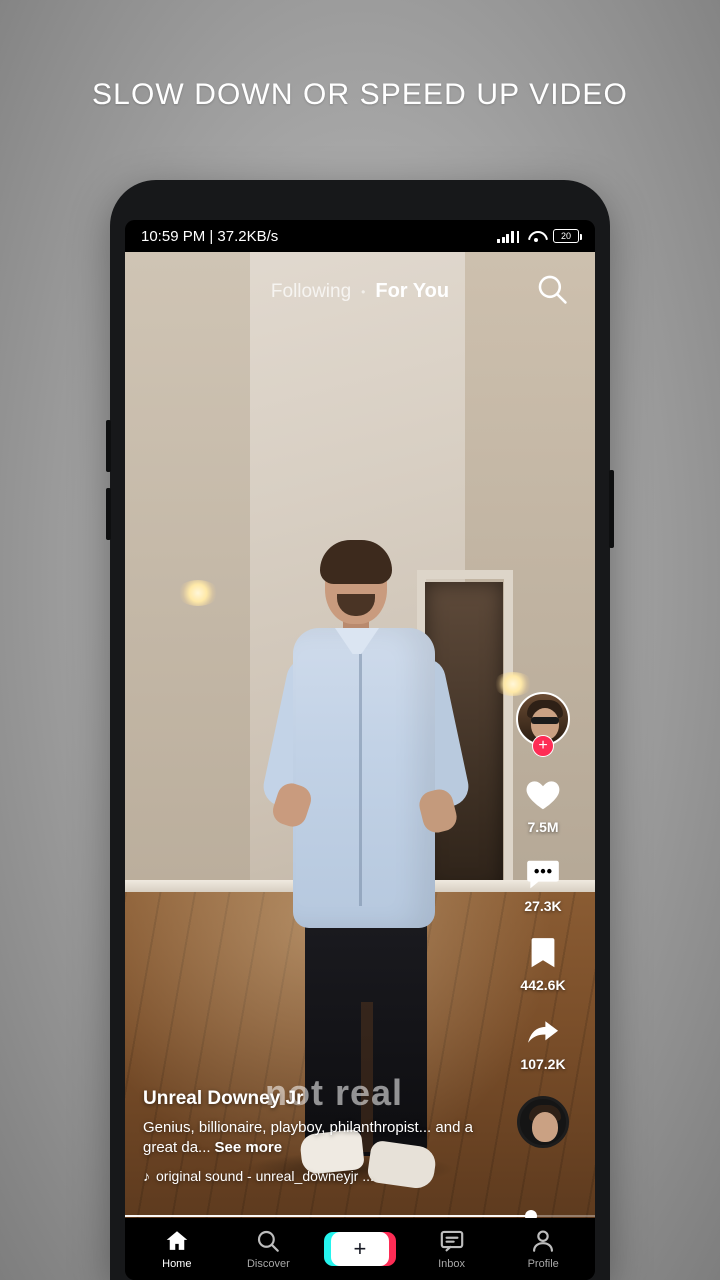 This screenshot has height=1280, width=720. What do you see at coordinates (360, 94) in the screenshot?
I see `page-title: SLOW DOWN OR SPEED UP VIDEO` at bounding box center [360, 94].